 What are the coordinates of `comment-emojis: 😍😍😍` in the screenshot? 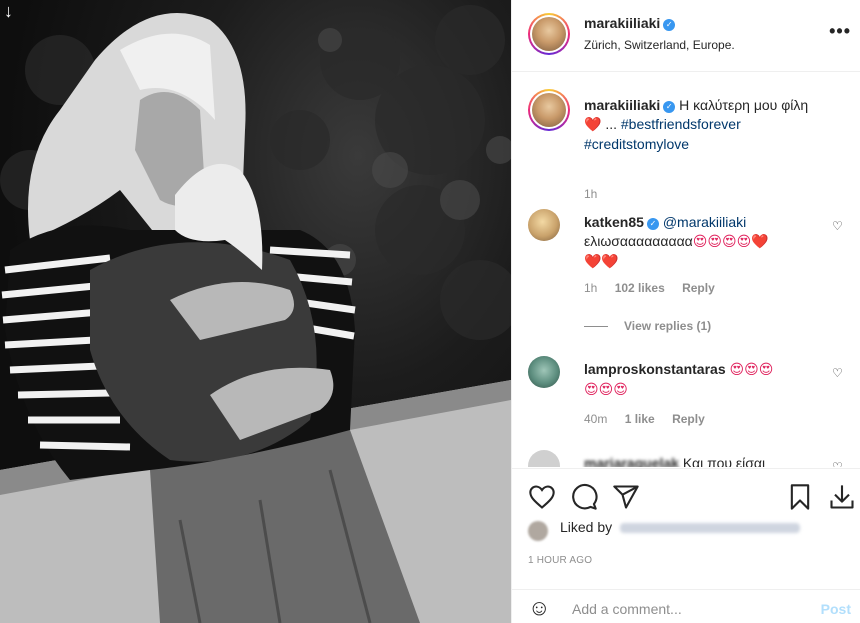 It's located at (751, 370).